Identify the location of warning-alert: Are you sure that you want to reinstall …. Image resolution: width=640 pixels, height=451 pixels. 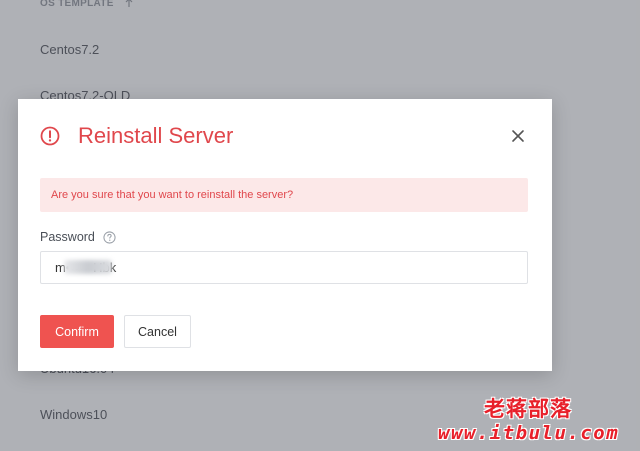
(284, 195).